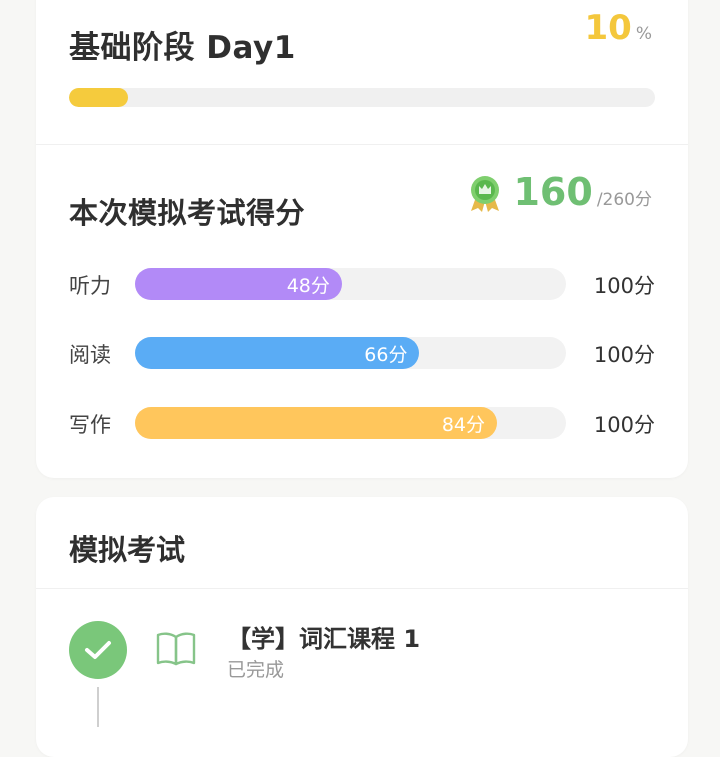  I want to click on mock-exam-title: 模拟考试, so click(127, 550).